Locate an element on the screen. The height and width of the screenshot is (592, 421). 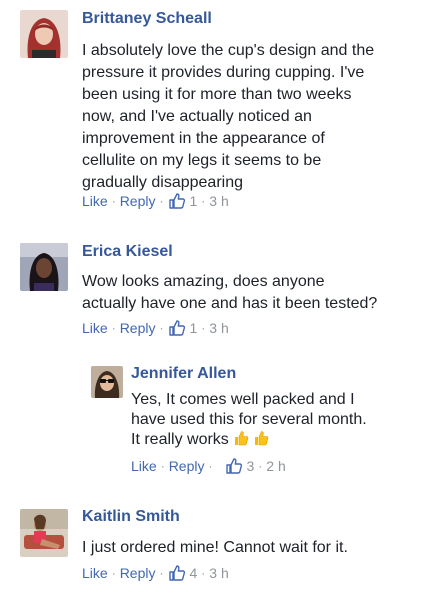
comment-text-line: been using it for more than two weeks is located at coordinates (217, 94).